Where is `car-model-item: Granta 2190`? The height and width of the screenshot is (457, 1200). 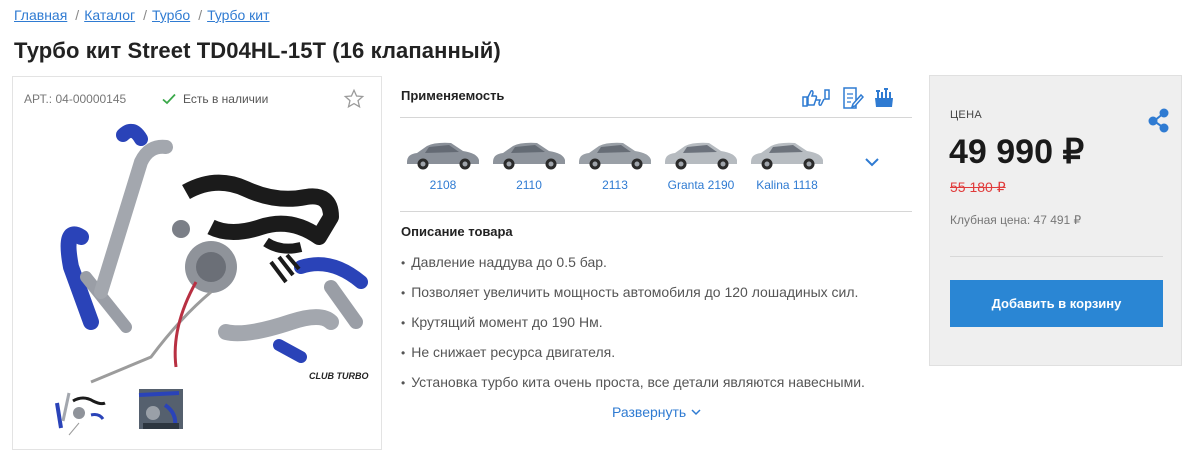
car-model-item: Granta 2190 is located at coordinates (701, 163).